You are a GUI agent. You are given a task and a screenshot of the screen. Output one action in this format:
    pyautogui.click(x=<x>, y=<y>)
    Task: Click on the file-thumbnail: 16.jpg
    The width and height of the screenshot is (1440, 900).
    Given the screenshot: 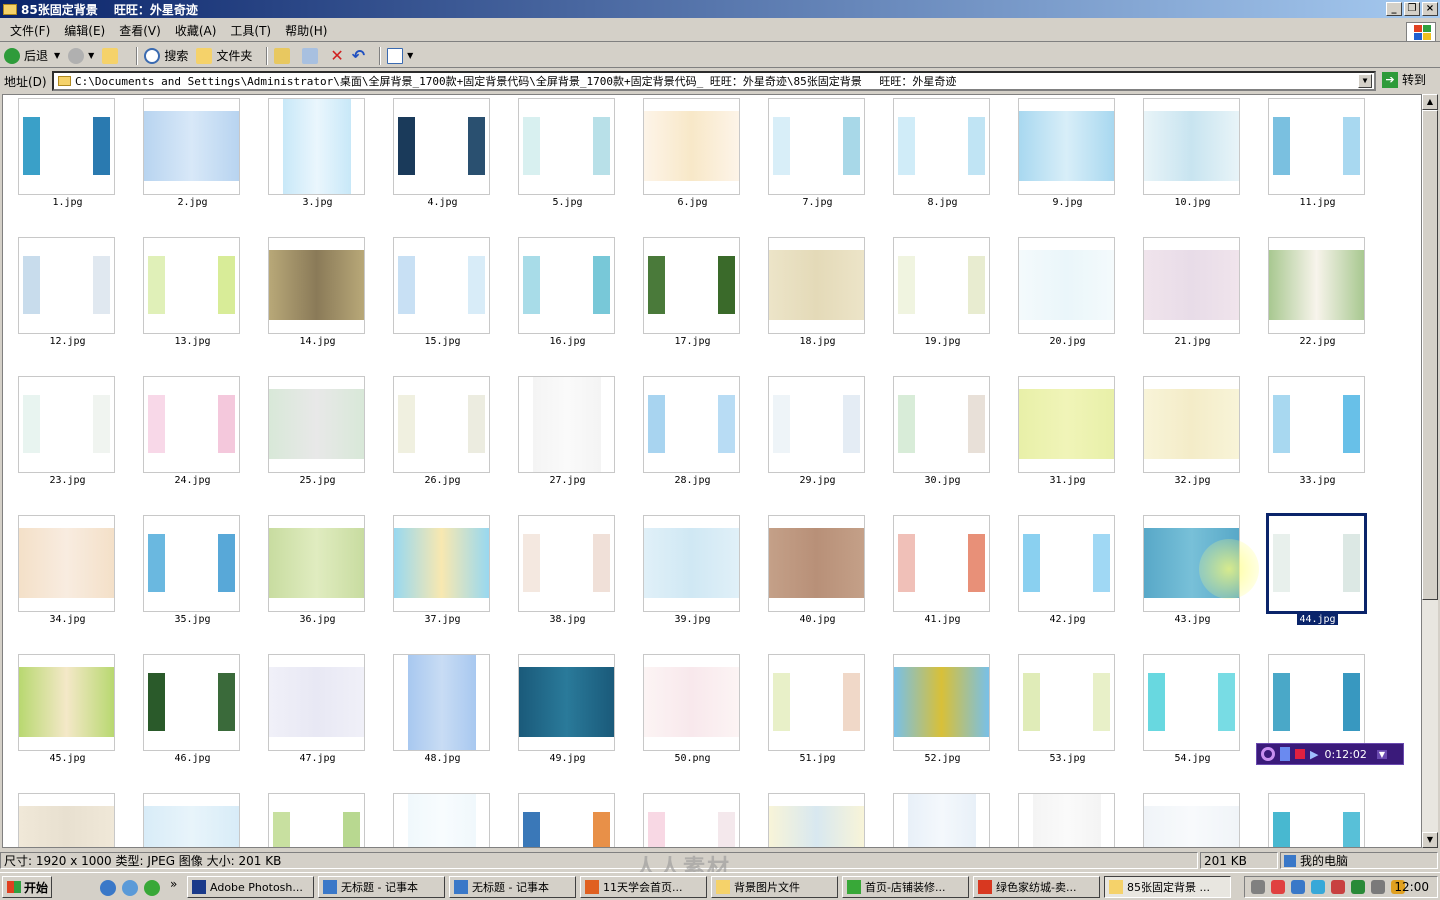 What is the action you would take?
    pyautogui.click(x=567, y=303)
    